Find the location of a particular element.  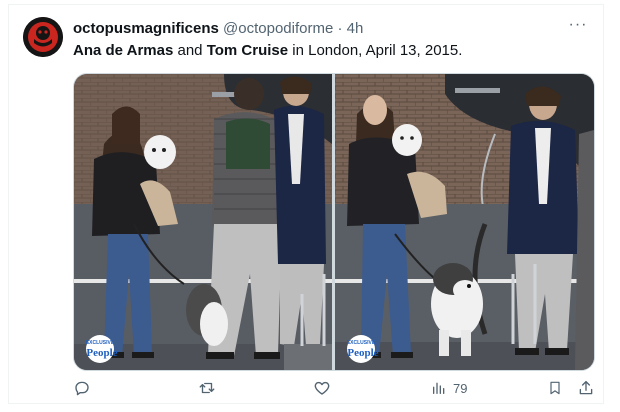

avatar-logo-icon is located at coordinates (43, 37).